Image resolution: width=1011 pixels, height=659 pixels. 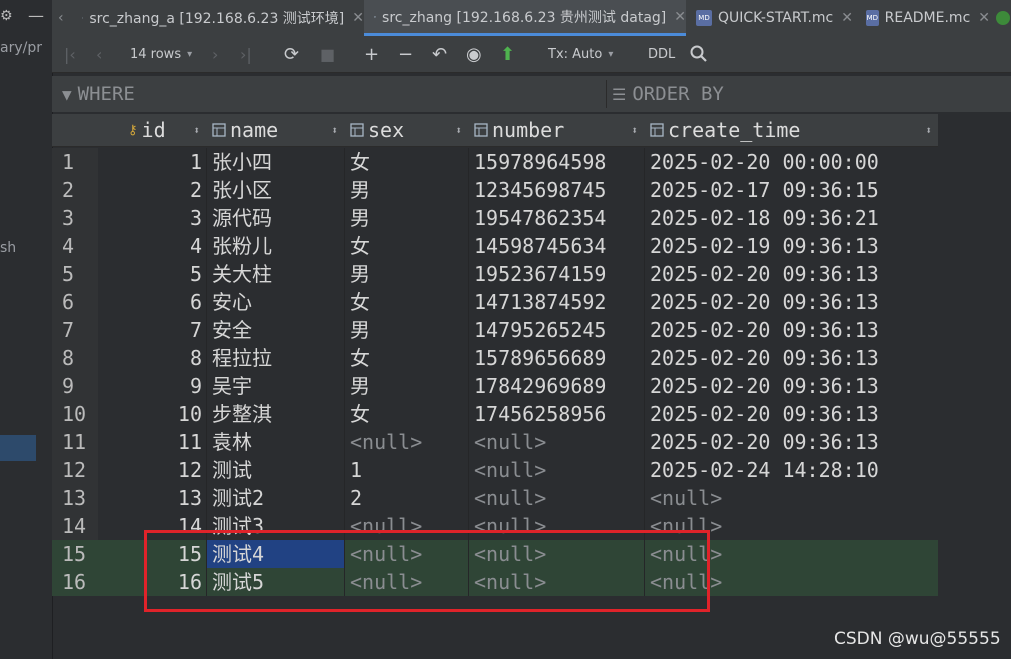 I want to click on prev-page-icon: ‹, so click(x=99, y=54).